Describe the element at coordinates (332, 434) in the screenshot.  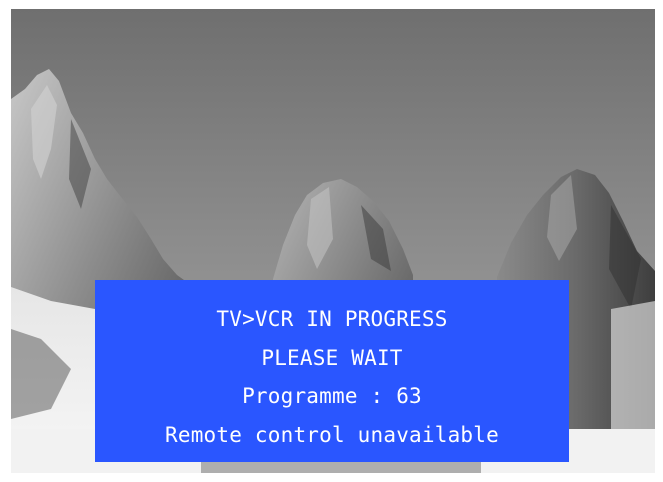
I see `osd-remote-line: Remote control unavailable` at that location.